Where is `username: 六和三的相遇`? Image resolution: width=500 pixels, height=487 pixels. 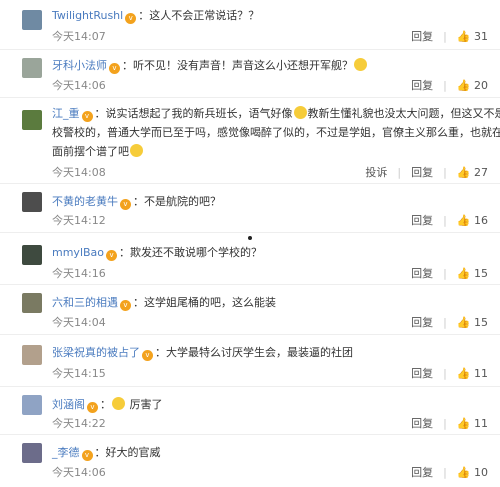 username: 六和三的相遇 is located at coordinates (85, 302).